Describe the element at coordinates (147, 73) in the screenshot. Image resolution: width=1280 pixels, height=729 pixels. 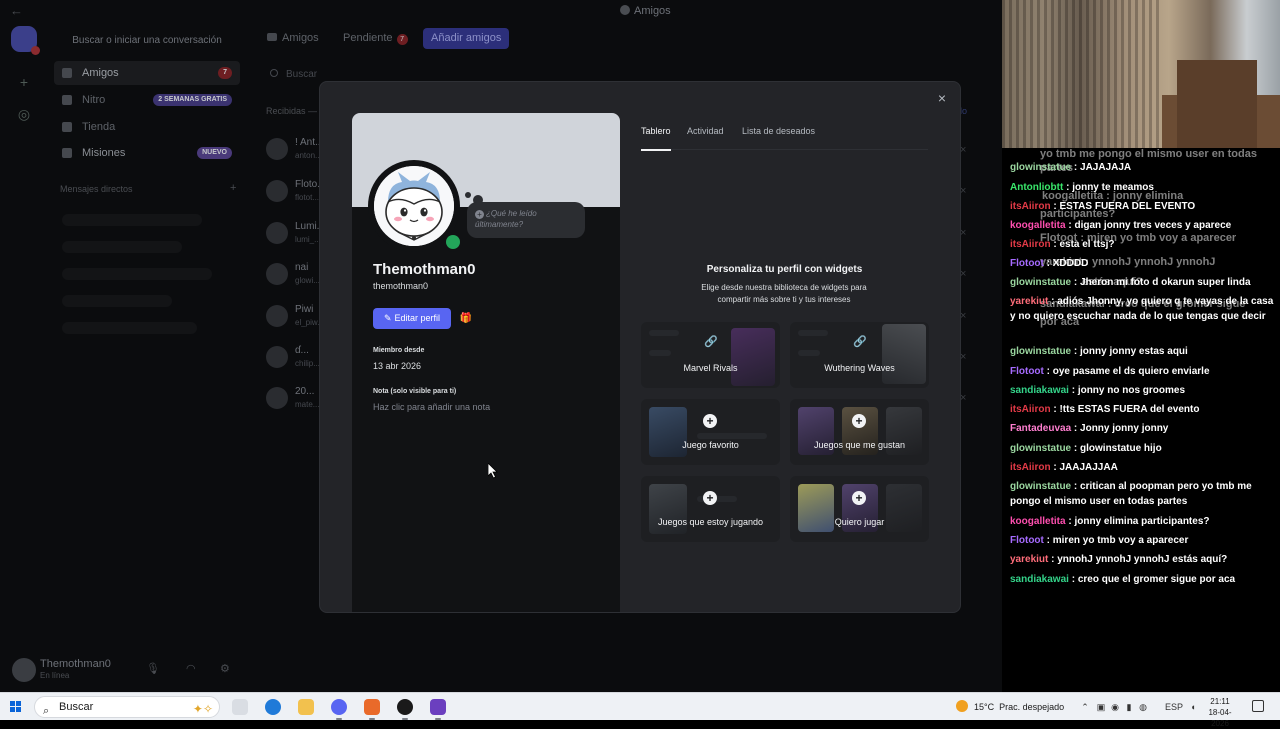
I see `sidebar-item-friends: Amigos 7` at that location.